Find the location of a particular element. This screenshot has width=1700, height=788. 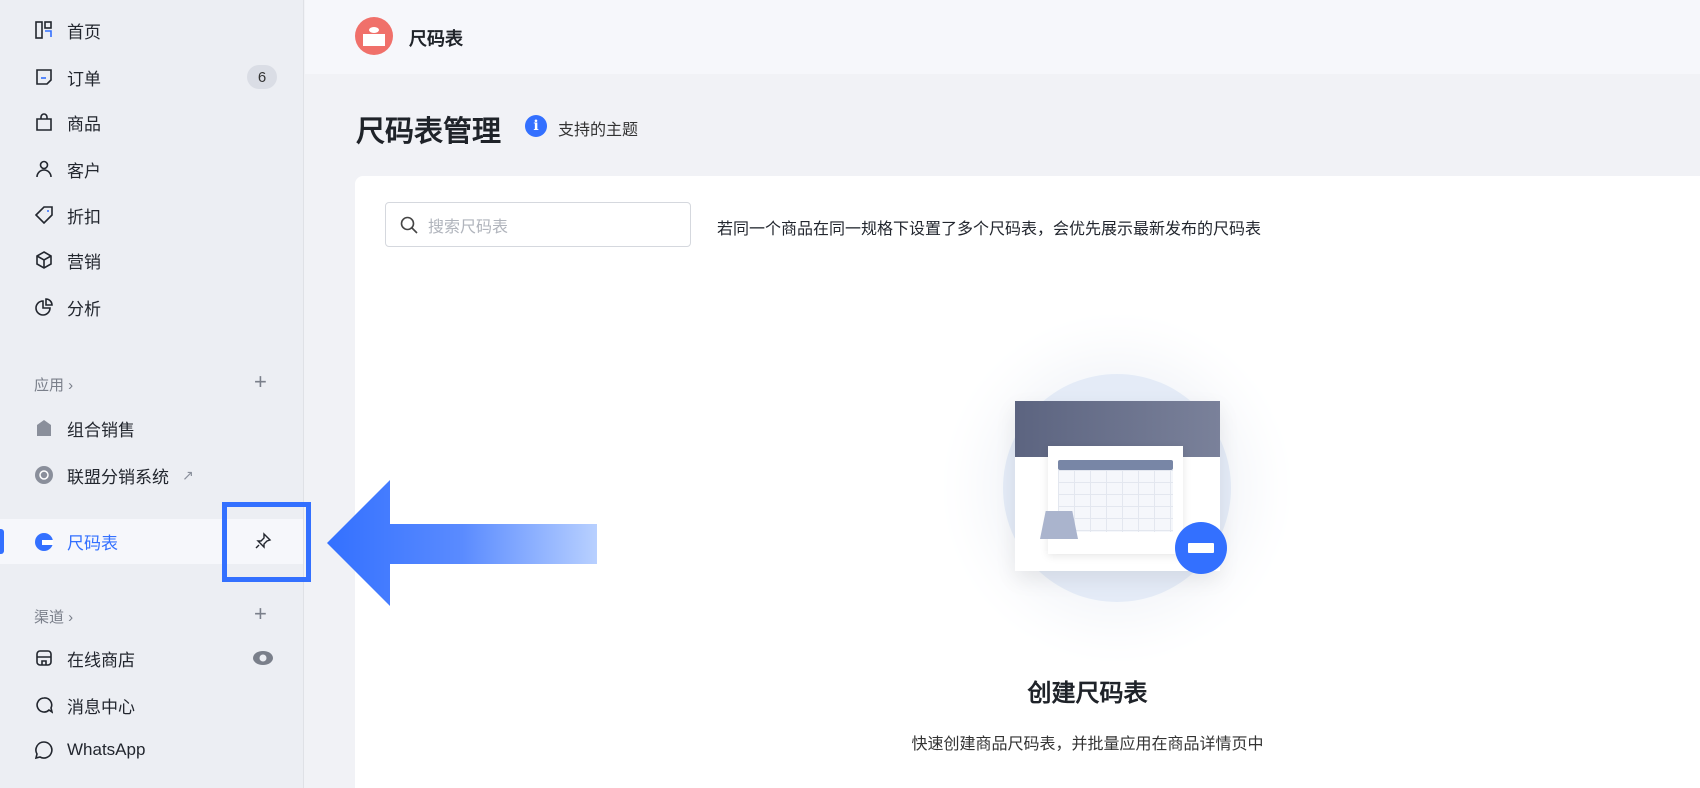

order-count-badge: 6 is located at coordinates (262, 77).